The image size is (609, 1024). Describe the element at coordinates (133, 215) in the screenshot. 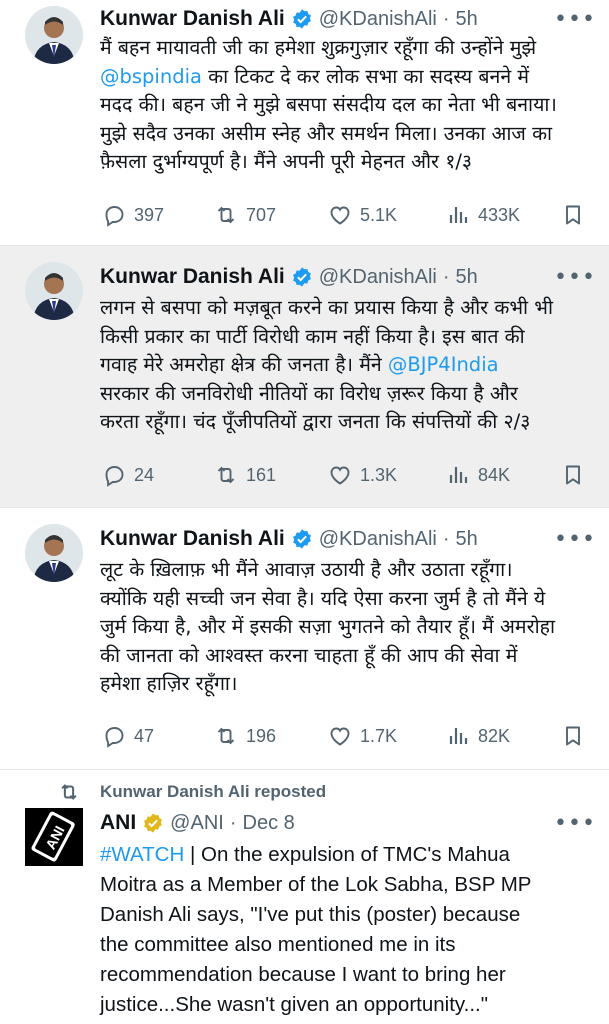

I see `reply-button: 397` at that location.